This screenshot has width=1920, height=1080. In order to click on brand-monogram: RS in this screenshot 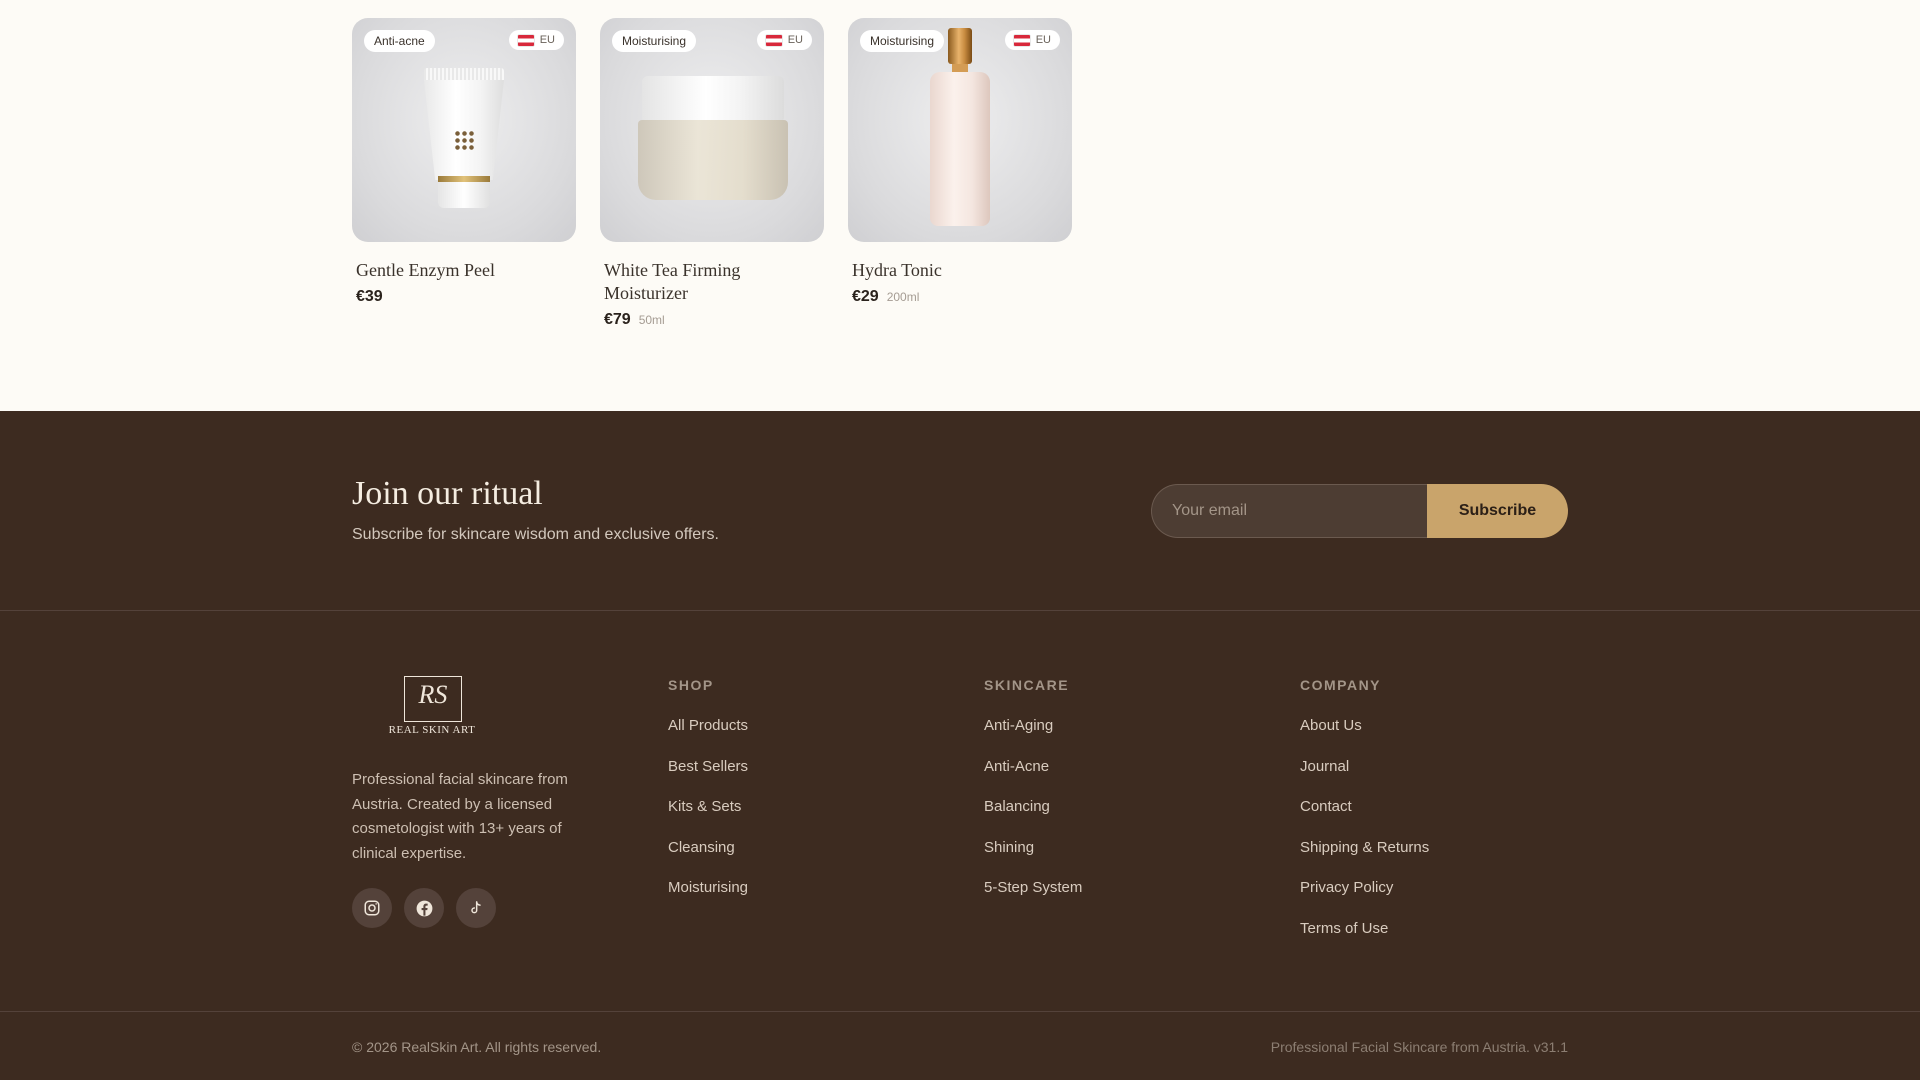, I will do `click(433, 694)`.